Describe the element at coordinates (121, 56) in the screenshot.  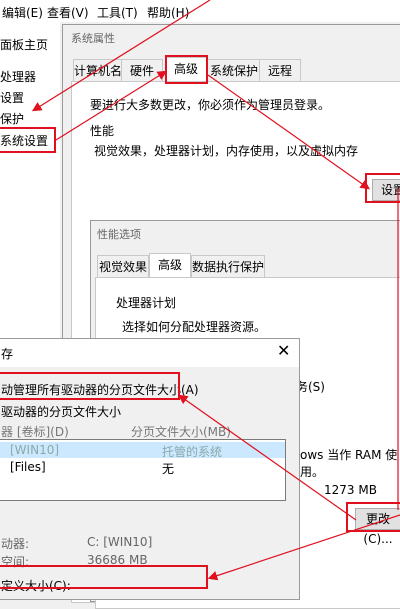
I see `arrow-to-settings-link` at that location.